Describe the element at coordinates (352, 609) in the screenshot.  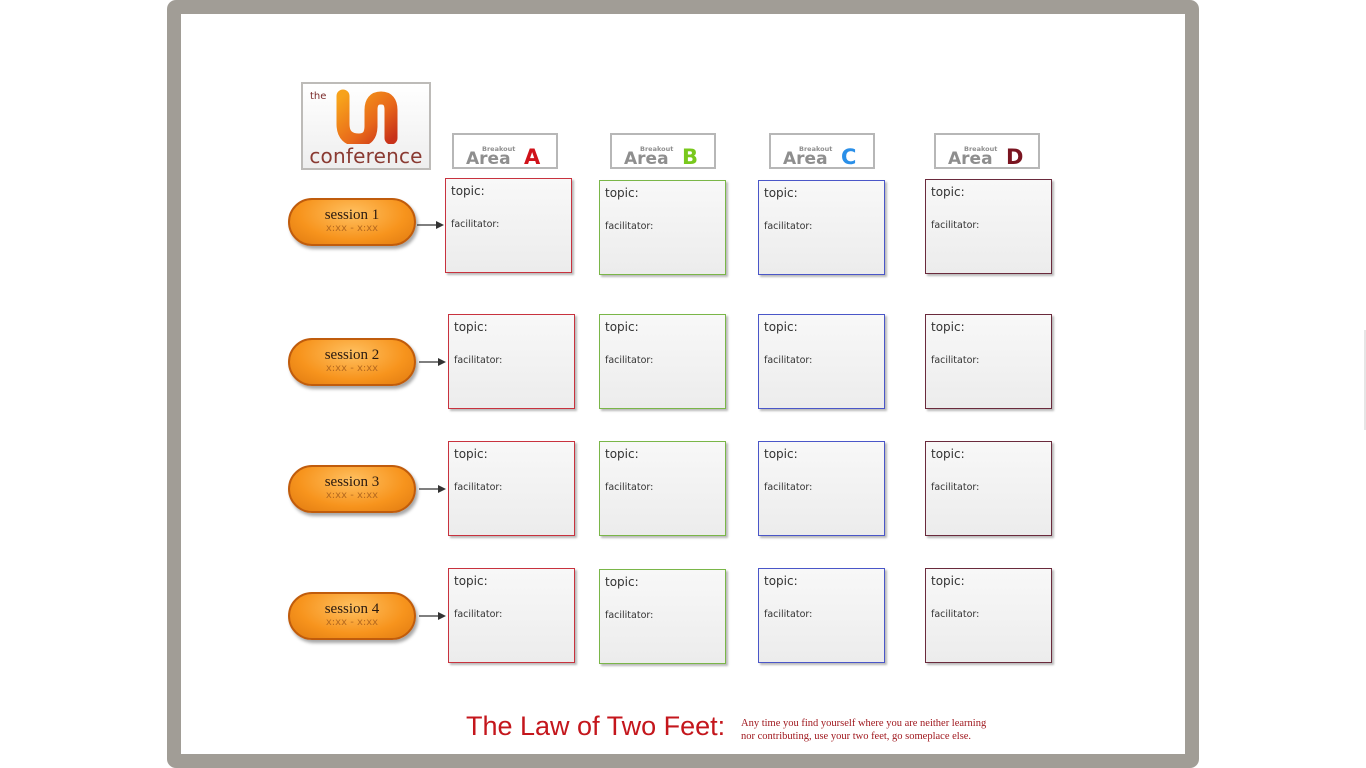
I see `session-label: session 4` at that location.